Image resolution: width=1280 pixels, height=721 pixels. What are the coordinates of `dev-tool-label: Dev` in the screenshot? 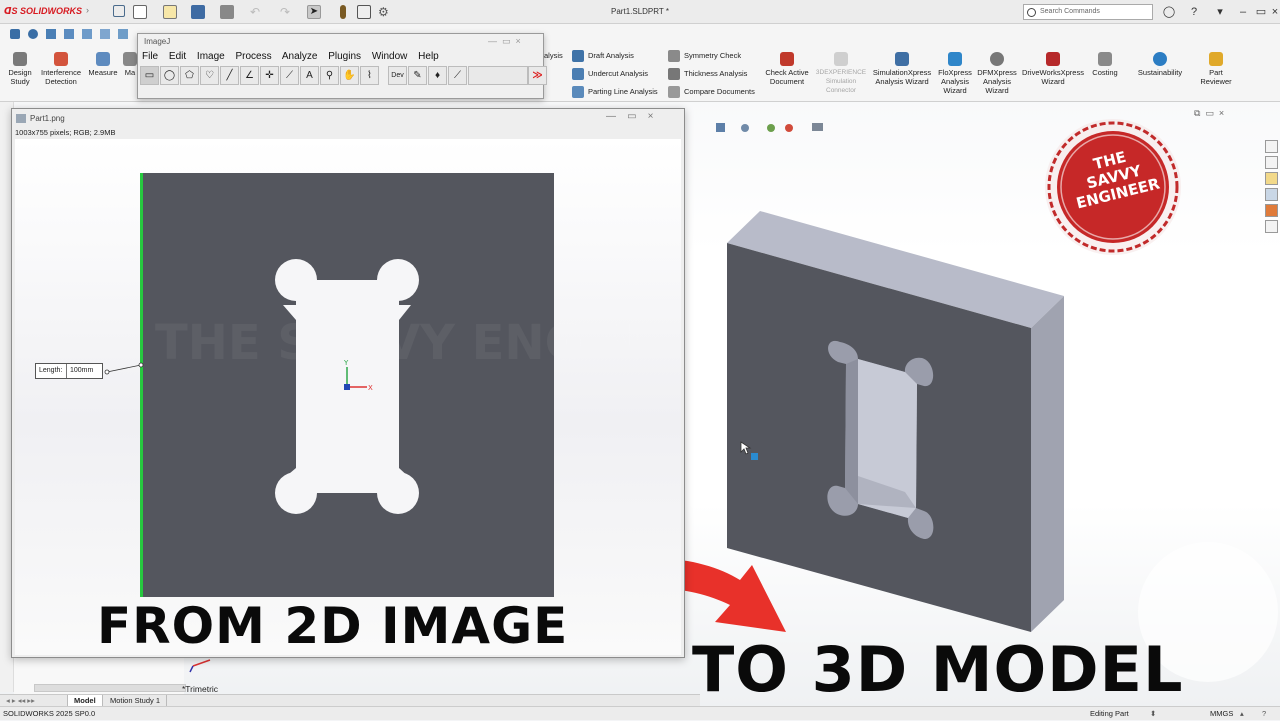 It's located at (397, 75).